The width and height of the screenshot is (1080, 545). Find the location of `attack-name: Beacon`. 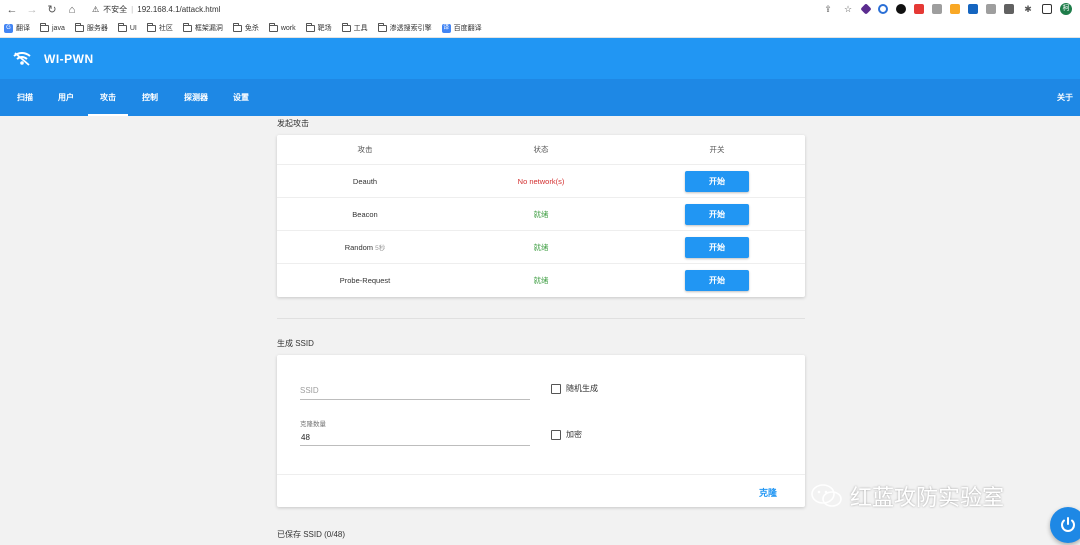

attack-name: Beacon is located at coordinates (365, 214).